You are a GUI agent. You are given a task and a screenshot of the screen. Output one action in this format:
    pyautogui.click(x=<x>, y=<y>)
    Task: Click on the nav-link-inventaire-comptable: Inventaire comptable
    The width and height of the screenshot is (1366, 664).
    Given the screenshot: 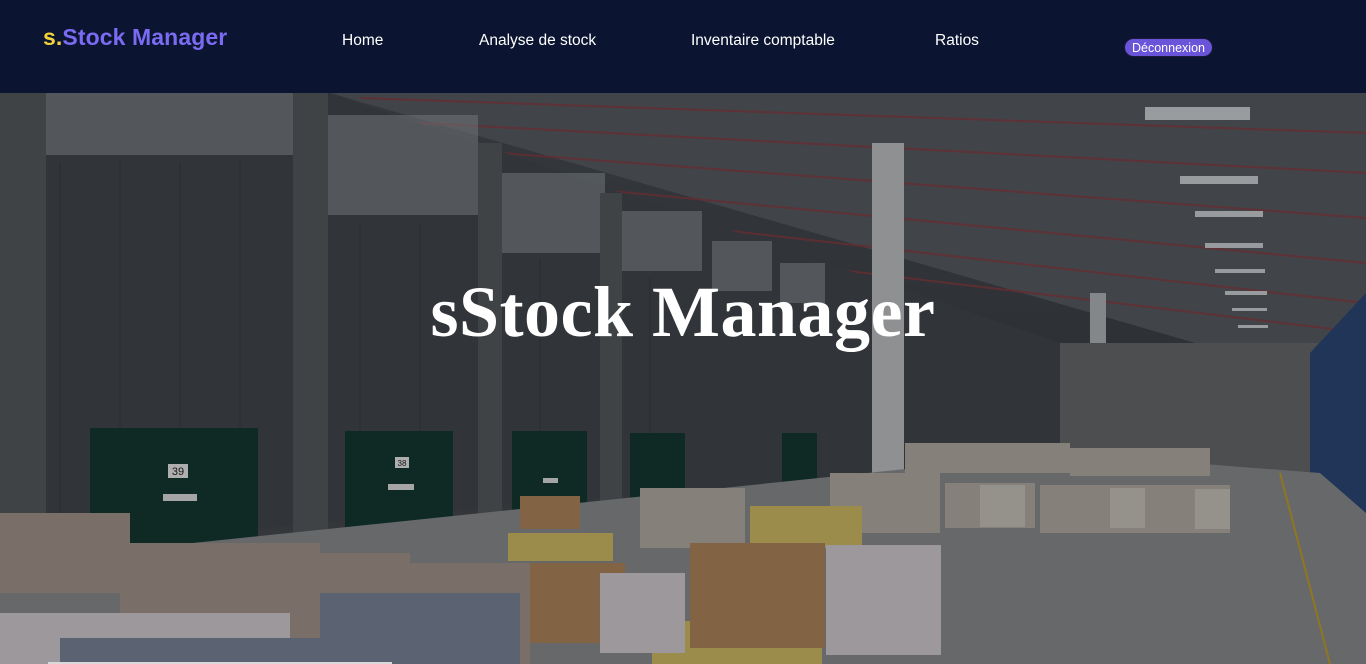 What is the action you would take?
    pyautogui.click(x=763, y=41)
    